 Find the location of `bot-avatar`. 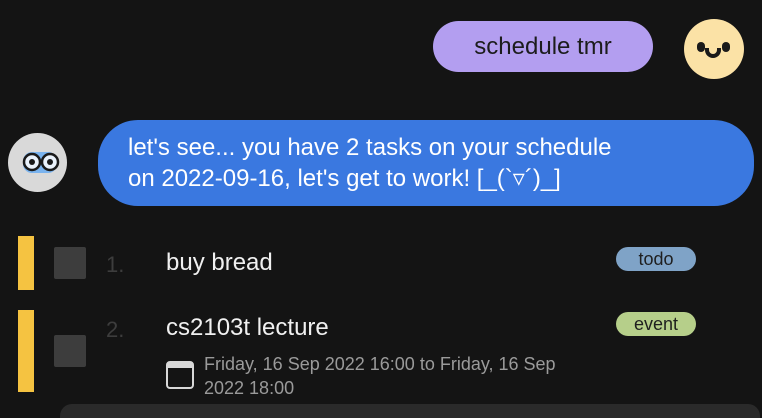

bot-avatar is located at coordinates (37, 162).